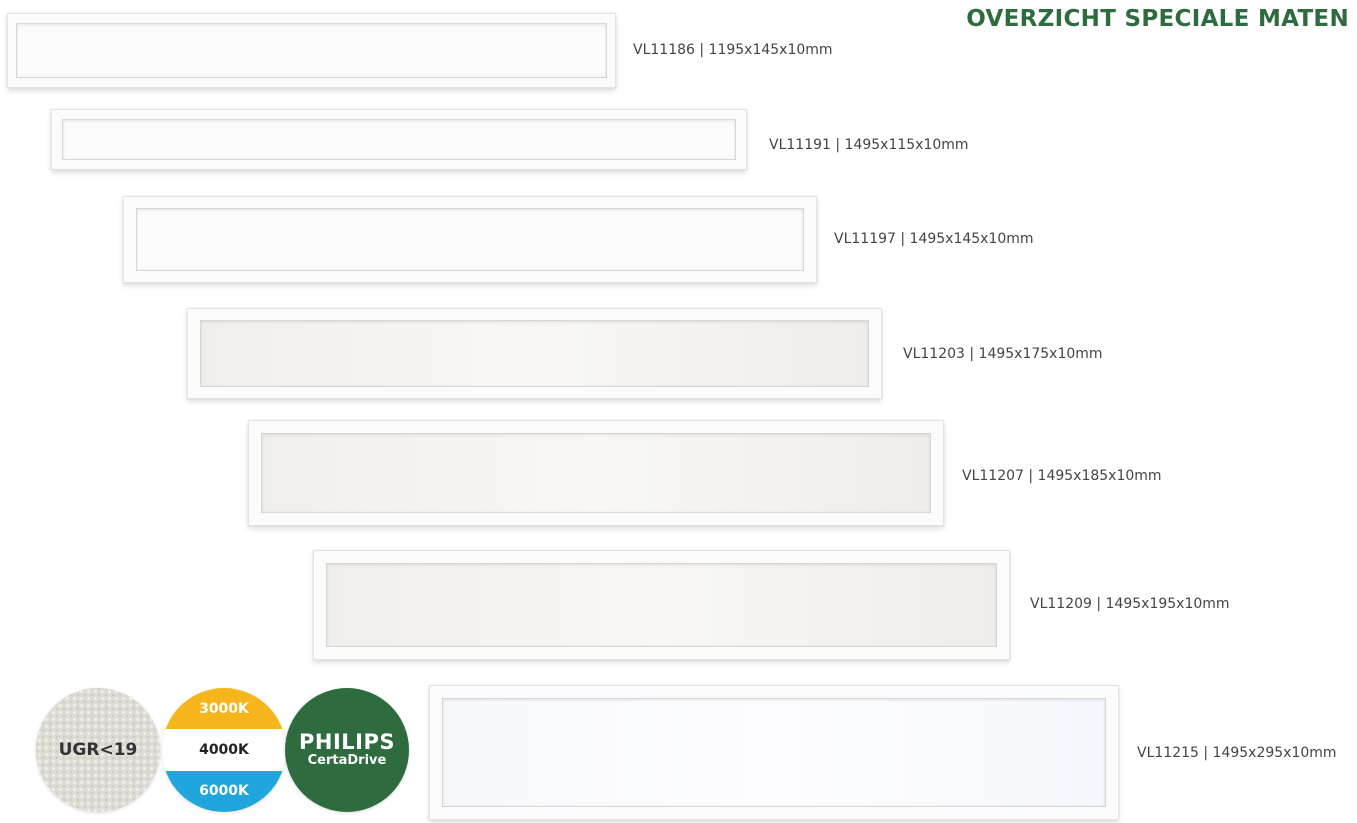 This screenshot has height=823, width=1357. Describe the element at coordinates (733, 50) in the screenshot. I see `panel-label: VL11186 | 1195x145x10mm` at that location.